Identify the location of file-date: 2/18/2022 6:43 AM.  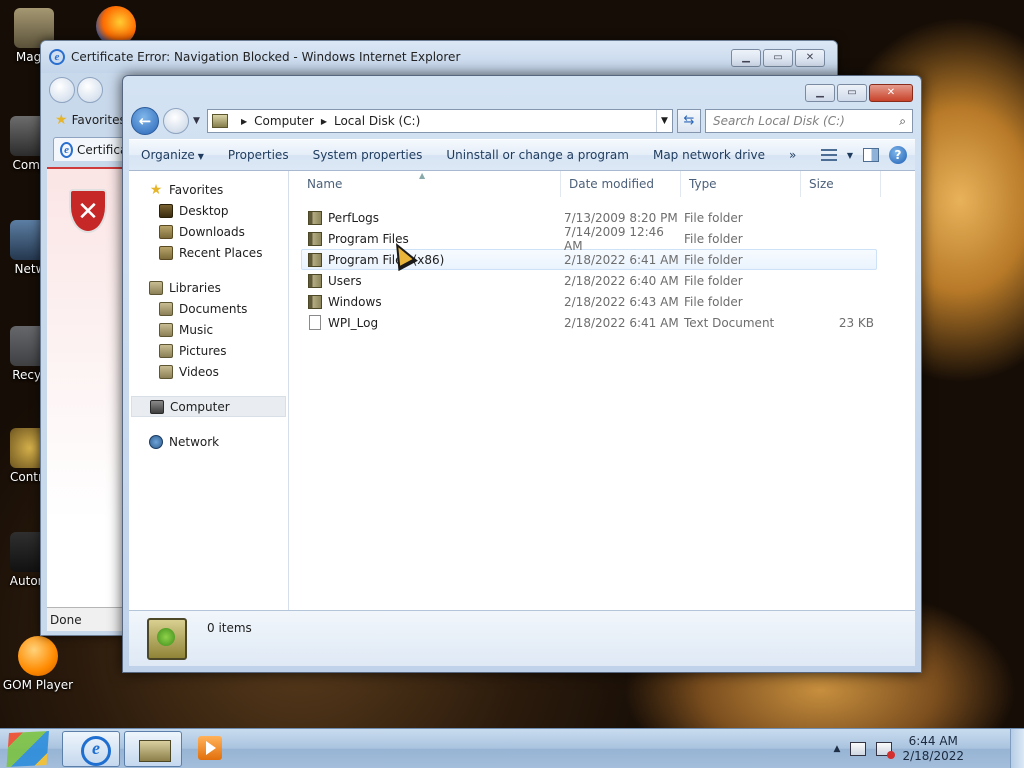
(621, 301).